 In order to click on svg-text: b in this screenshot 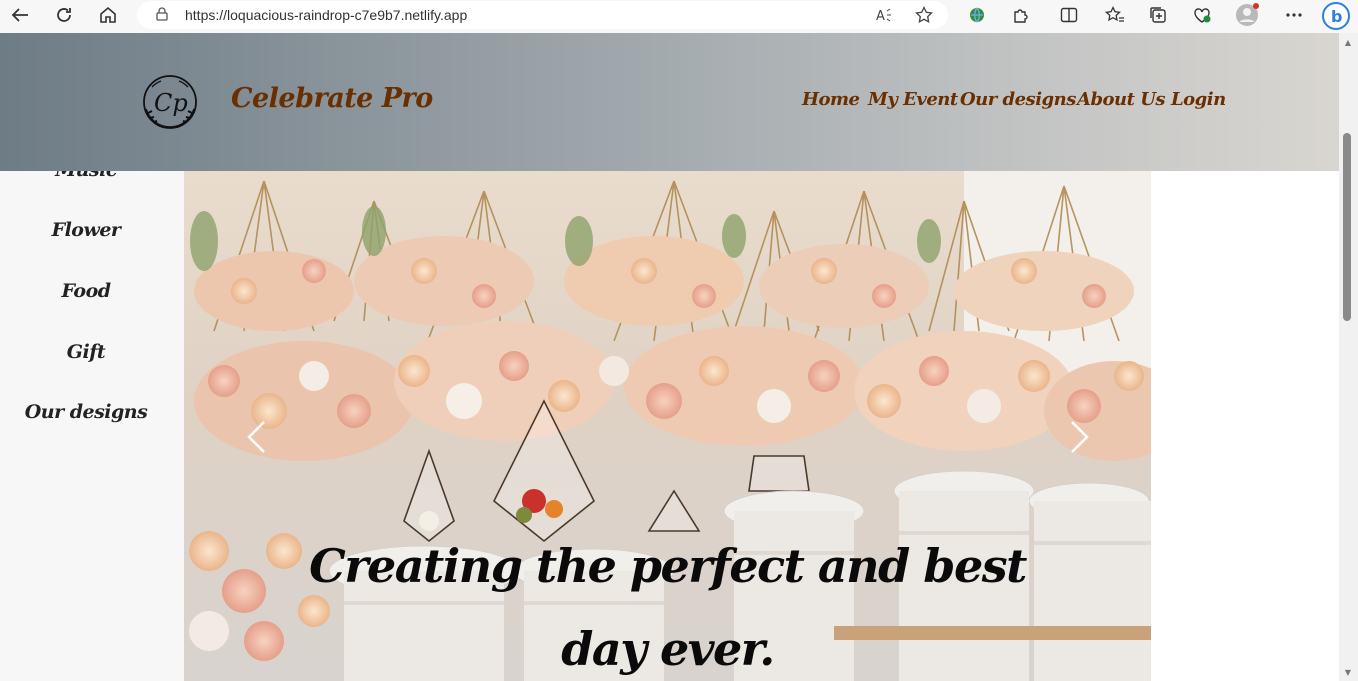, I will do `click(1336, 16)`.